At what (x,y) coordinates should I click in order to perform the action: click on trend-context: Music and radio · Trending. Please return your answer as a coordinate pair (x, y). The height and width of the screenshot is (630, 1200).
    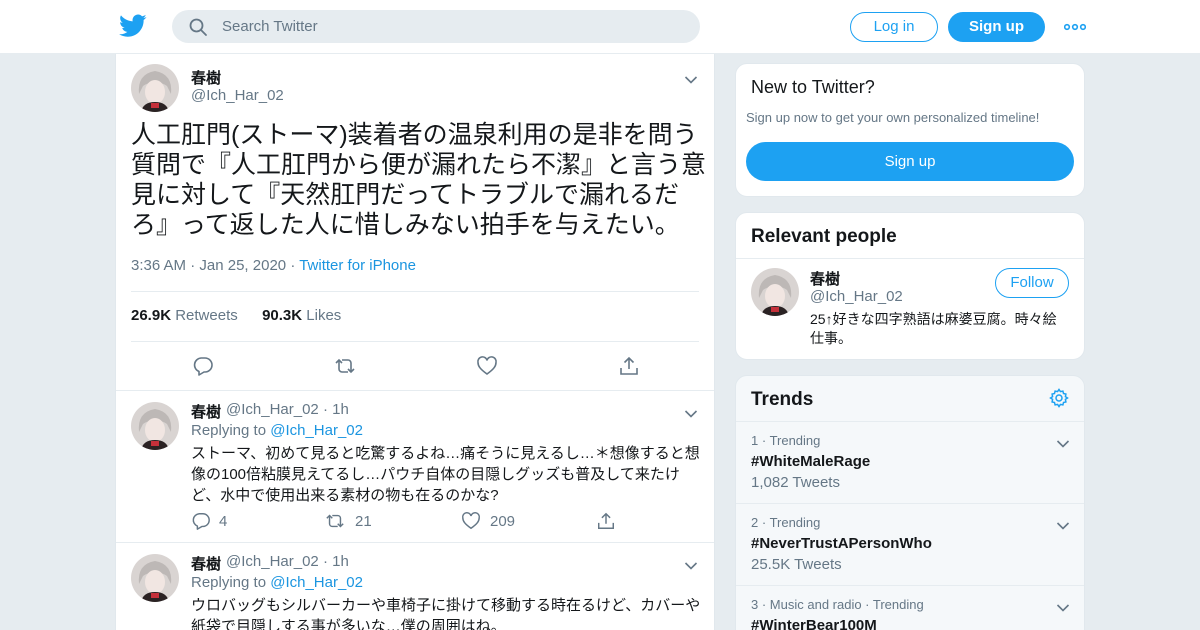
    Looking at the image, I should click on (846, 604).